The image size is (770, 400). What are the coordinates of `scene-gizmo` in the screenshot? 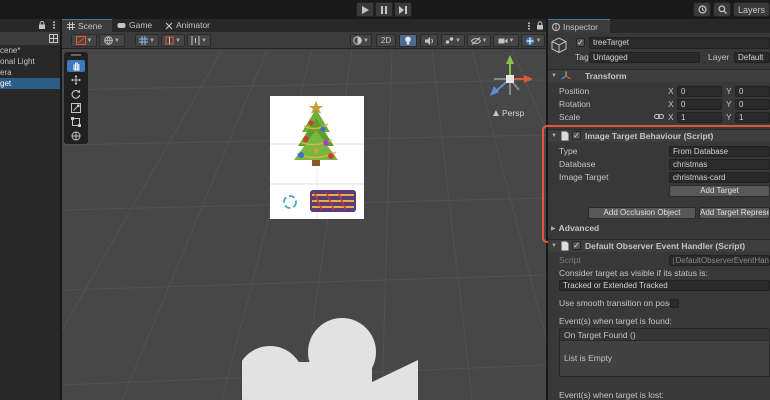 It's located at (511, 81).